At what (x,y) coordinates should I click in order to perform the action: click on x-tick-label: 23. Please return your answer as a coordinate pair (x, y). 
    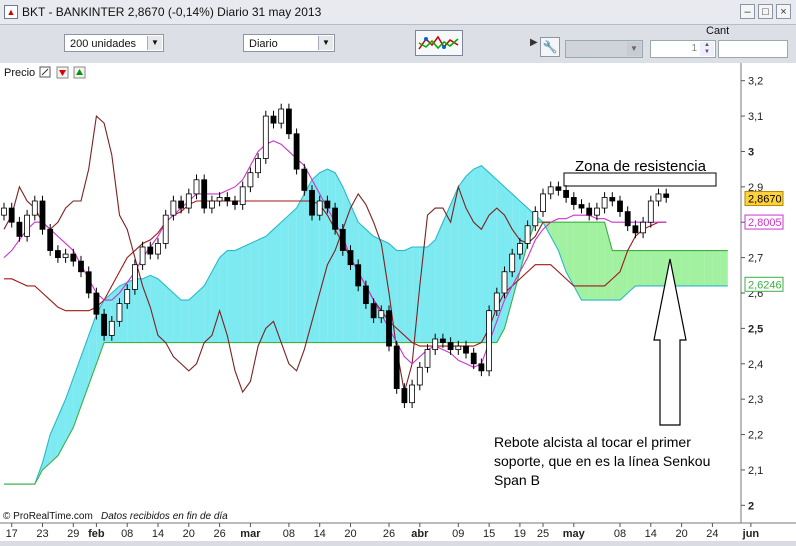
    Looking at the image, I should click on (42, 534).